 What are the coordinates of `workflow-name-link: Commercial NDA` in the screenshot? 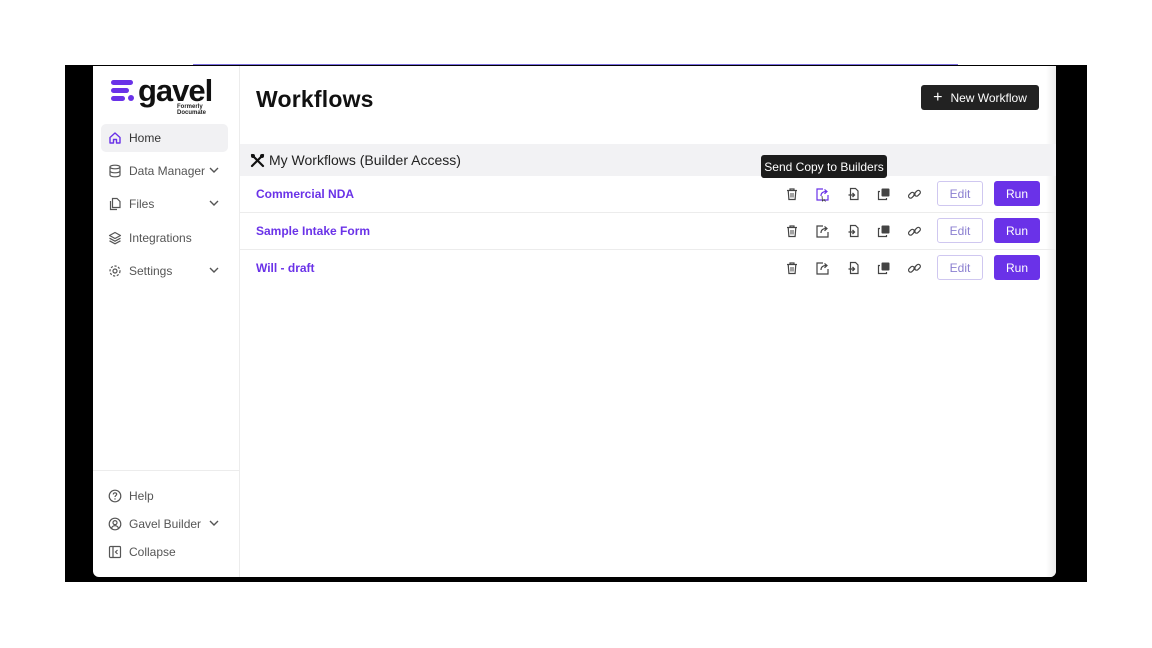 It's located at (305, 194).